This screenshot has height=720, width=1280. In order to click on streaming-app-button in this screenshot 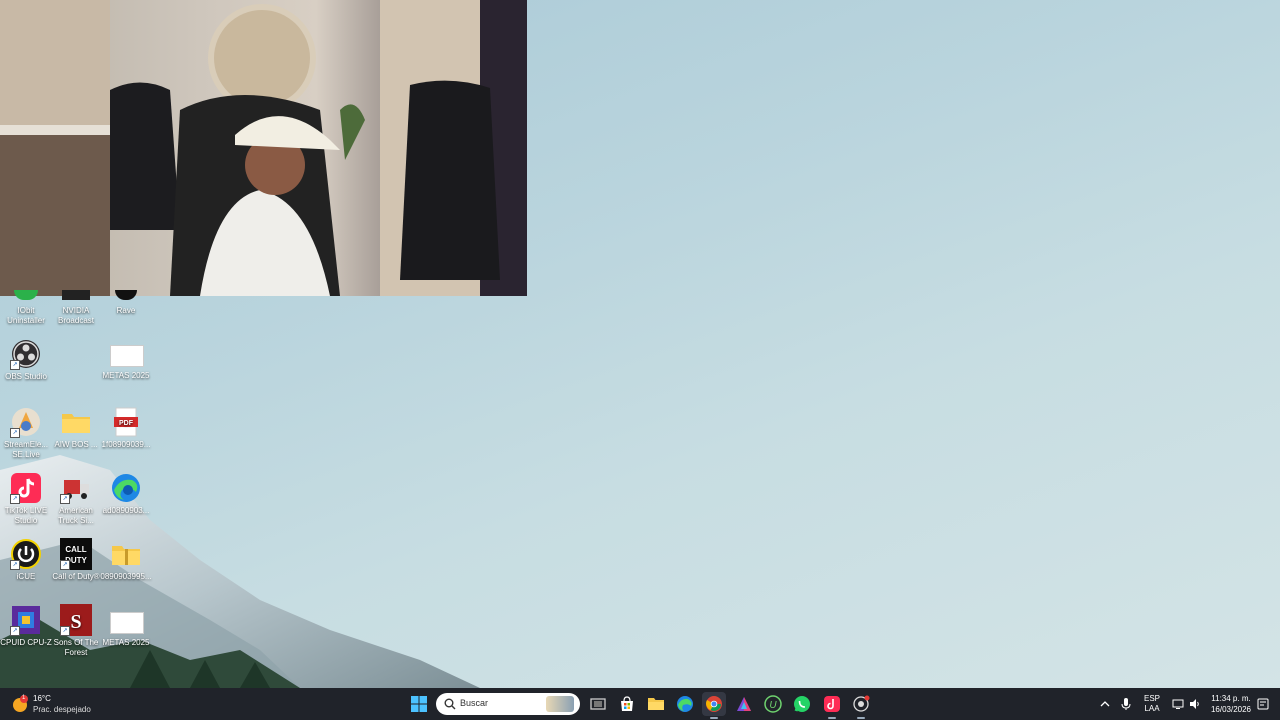, I will do `click(861, 705)`.